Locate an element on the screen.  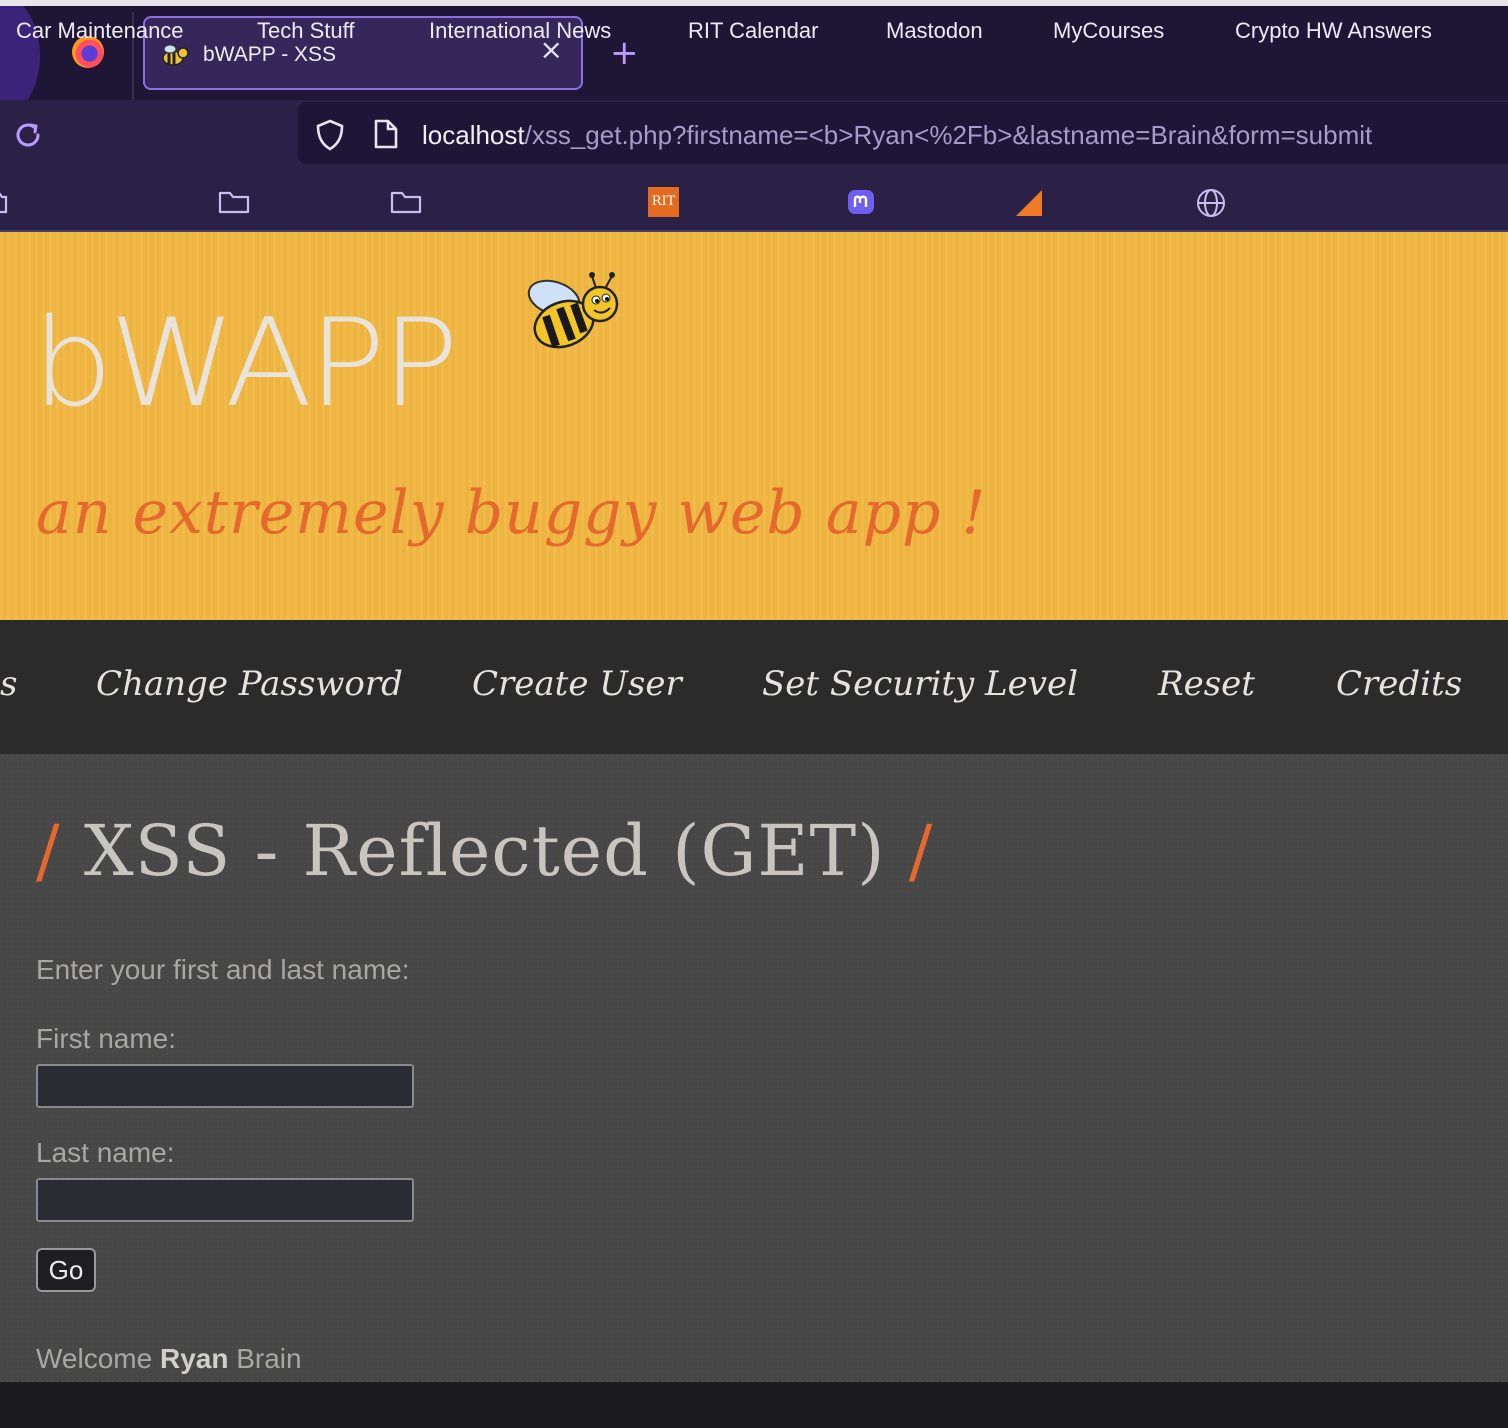
last-name-input is located at coordinates (225, 1200).